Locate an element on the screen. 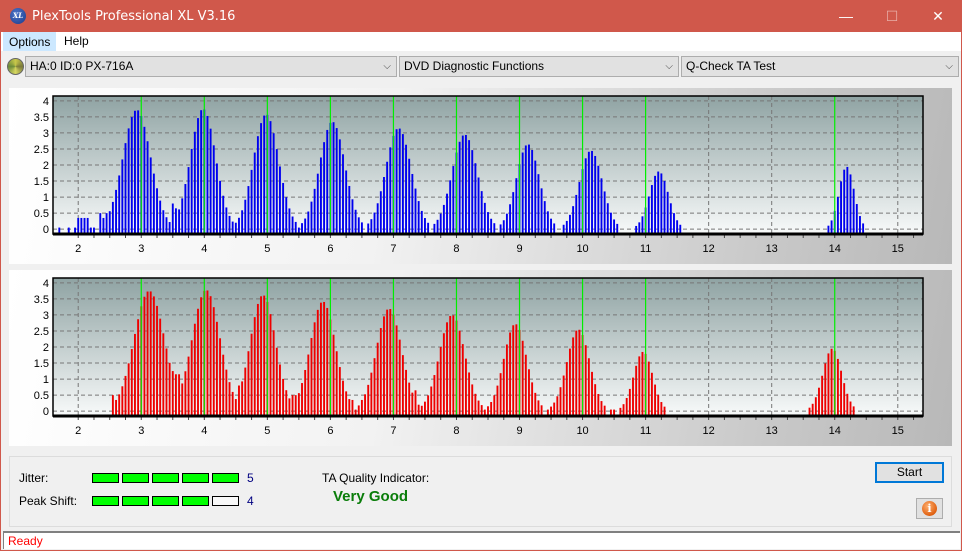 The height and width of the screenshot is (551, 962). close-button: ✕ is located at coordinates (938, 16).